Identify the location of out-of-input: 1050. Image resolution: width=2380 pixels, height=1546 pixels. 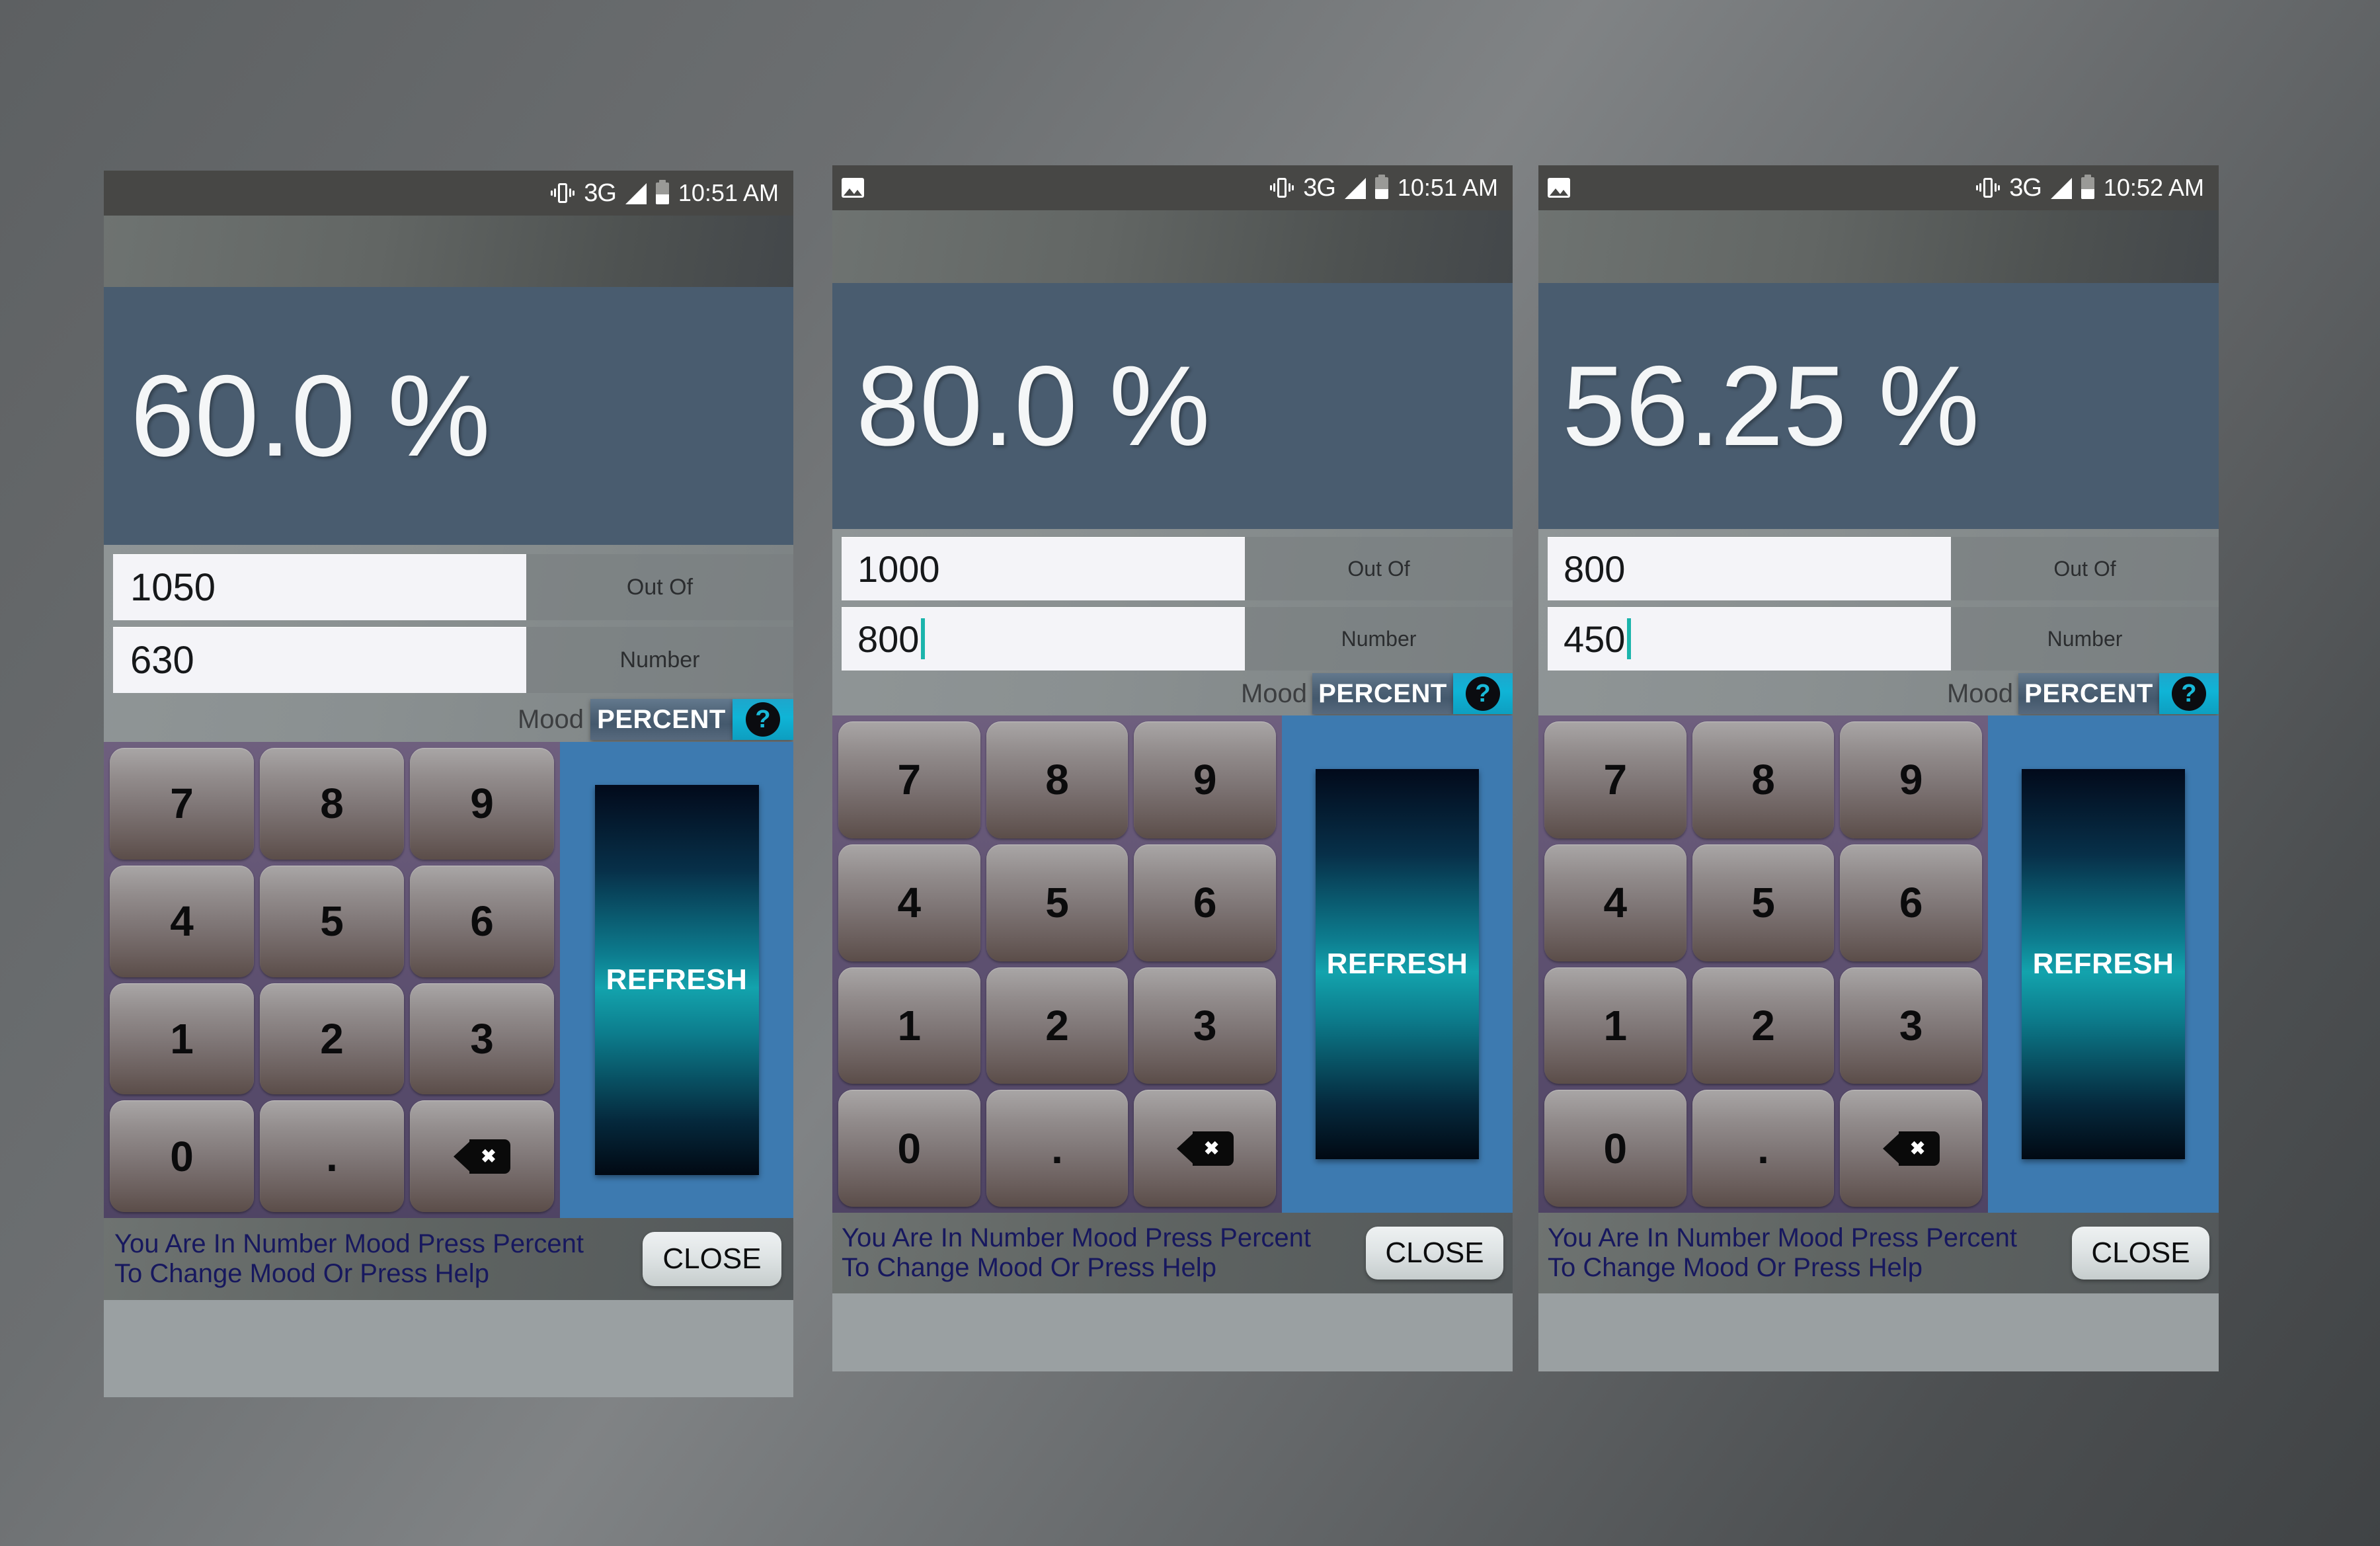
(319, 587).